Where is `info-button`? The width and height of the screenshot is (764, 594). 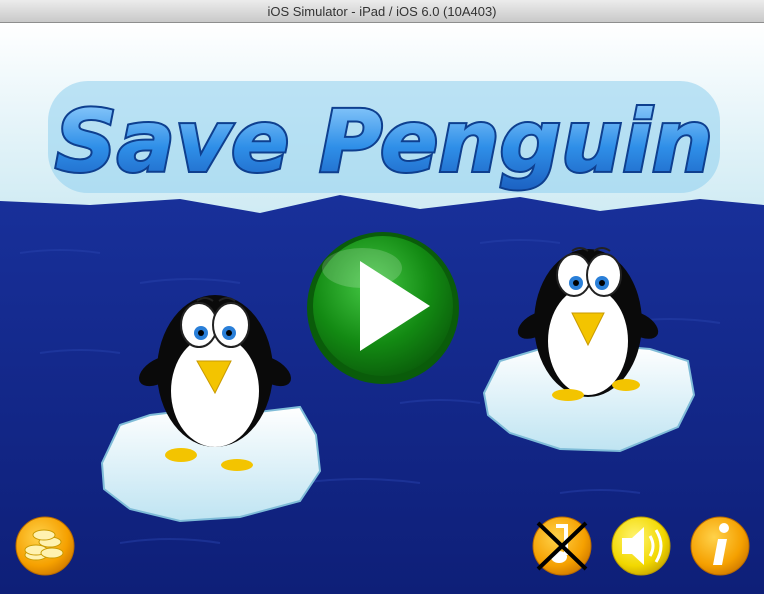 info-button is located at coordinates (720, 546).